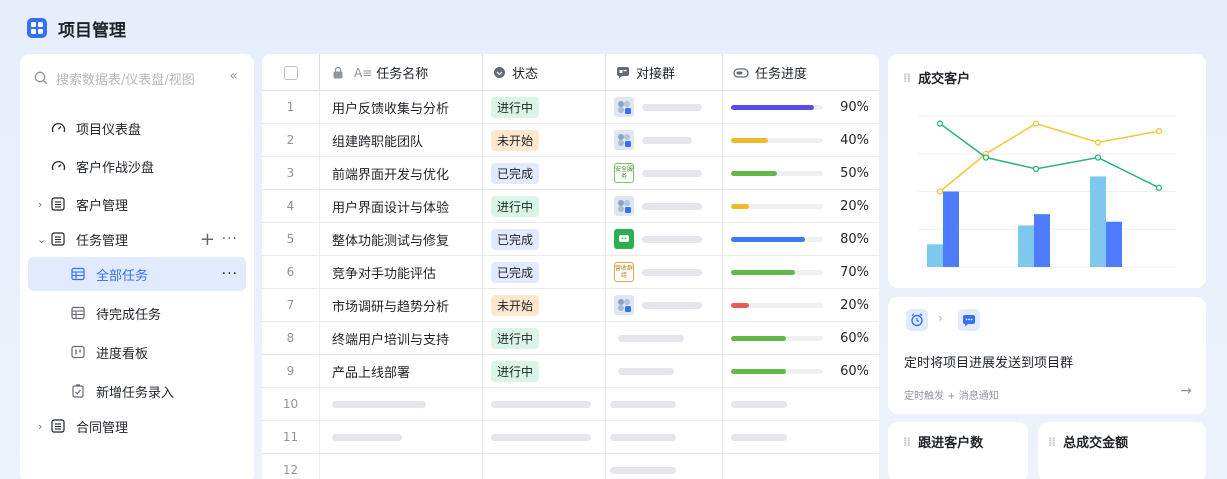 Image resolution: width=1227 pixels, height=479 pixels. Describe the element at coordinates (1047, 171) in the screenshot. I see `chart-card: ⁞⁞ 成交客户` at that location.